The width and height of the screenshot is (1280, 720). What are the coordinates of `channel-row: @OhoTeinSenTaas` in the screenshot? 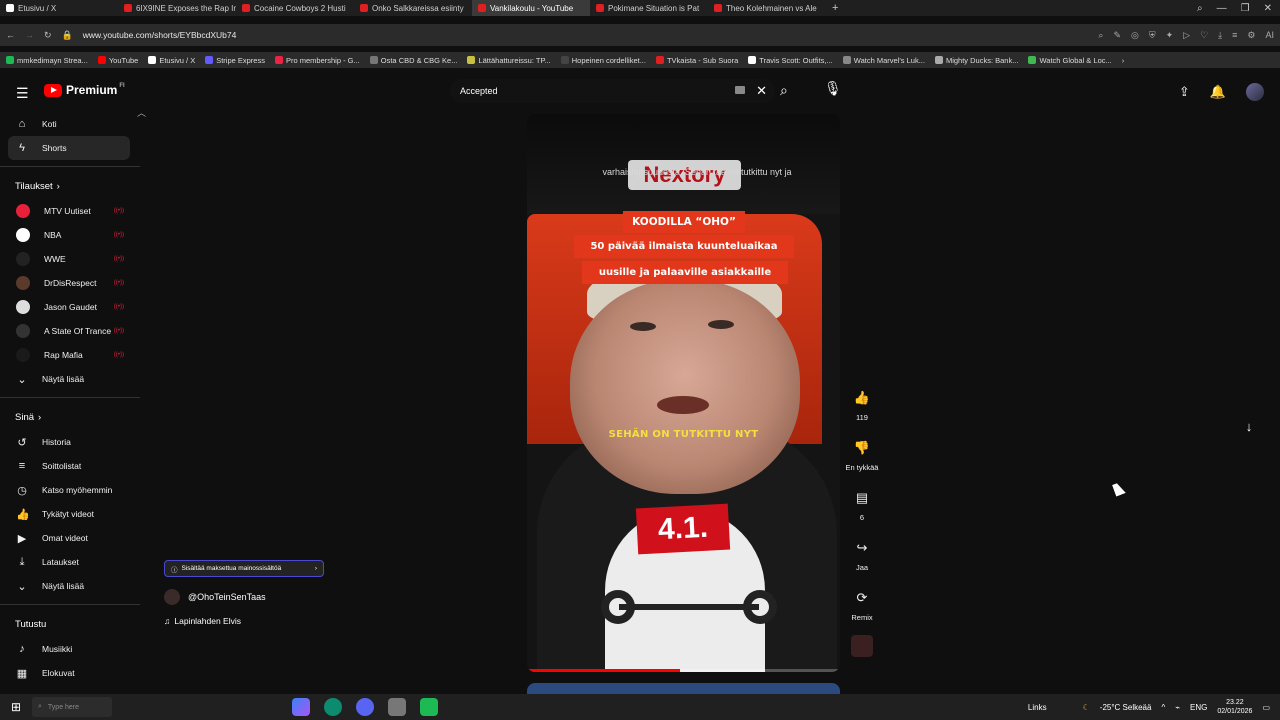 It's located at (244, 597).